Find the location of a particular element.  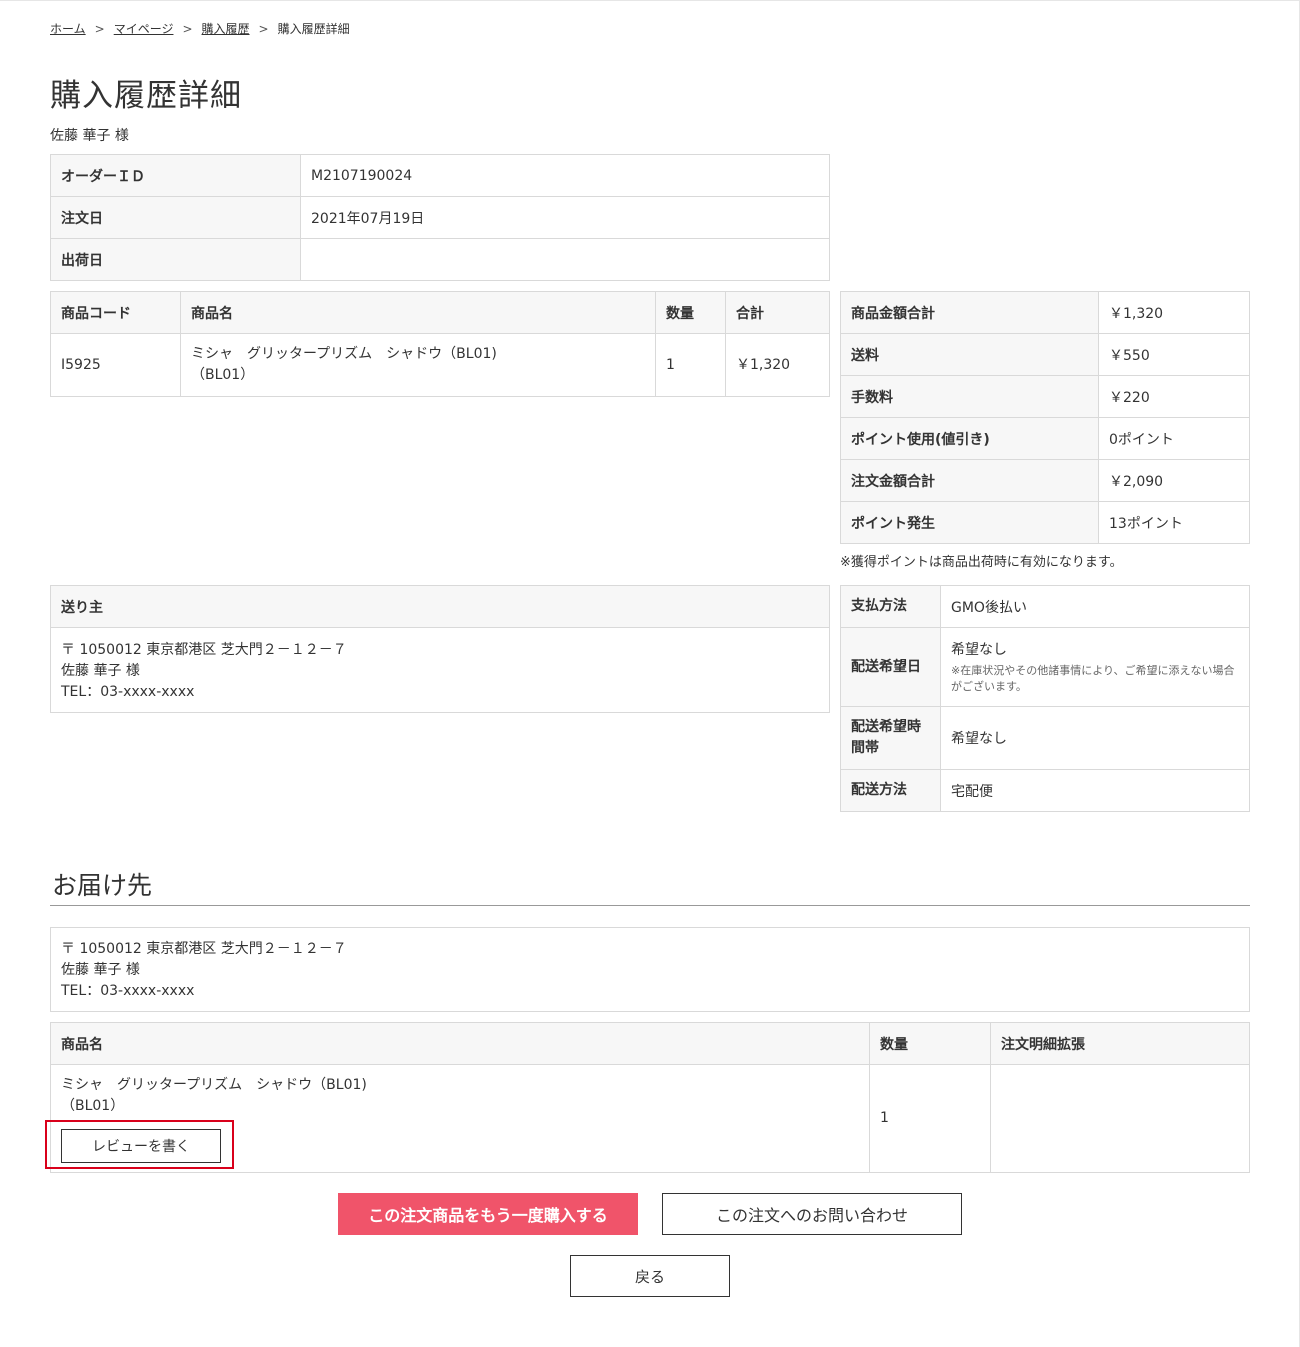

payment-method-row: 支払方法 GMO後払い is located at coordinates (1045, 606).